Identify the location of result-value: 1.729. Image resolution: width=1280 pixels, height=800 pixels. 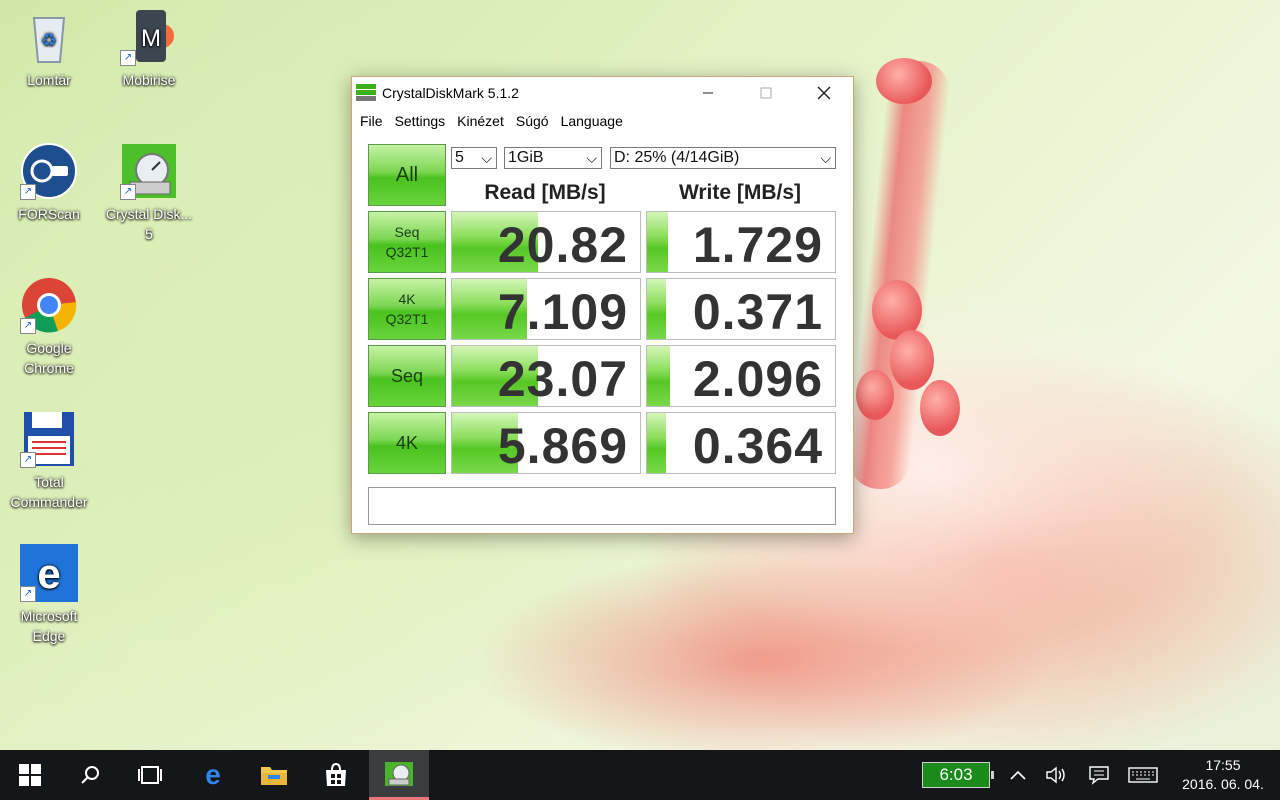
(757, 245).